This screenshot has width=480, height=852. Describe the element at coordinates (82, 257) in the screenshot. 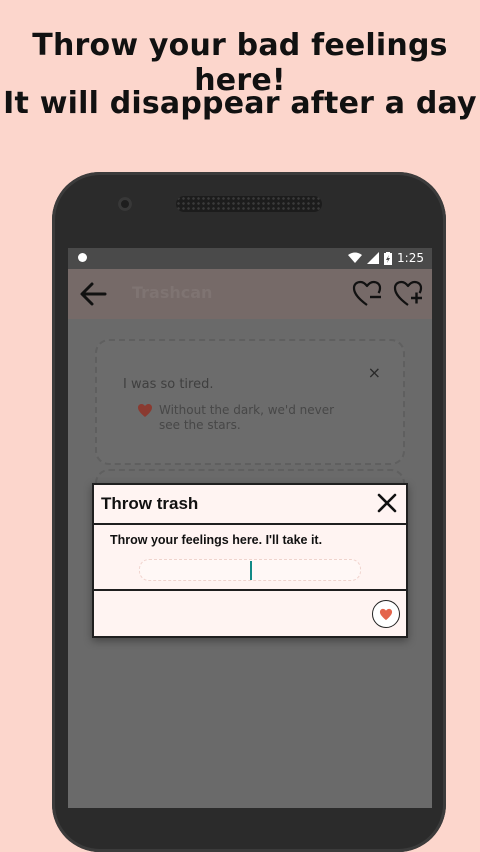

I see `notification-dot-icon` at that location.